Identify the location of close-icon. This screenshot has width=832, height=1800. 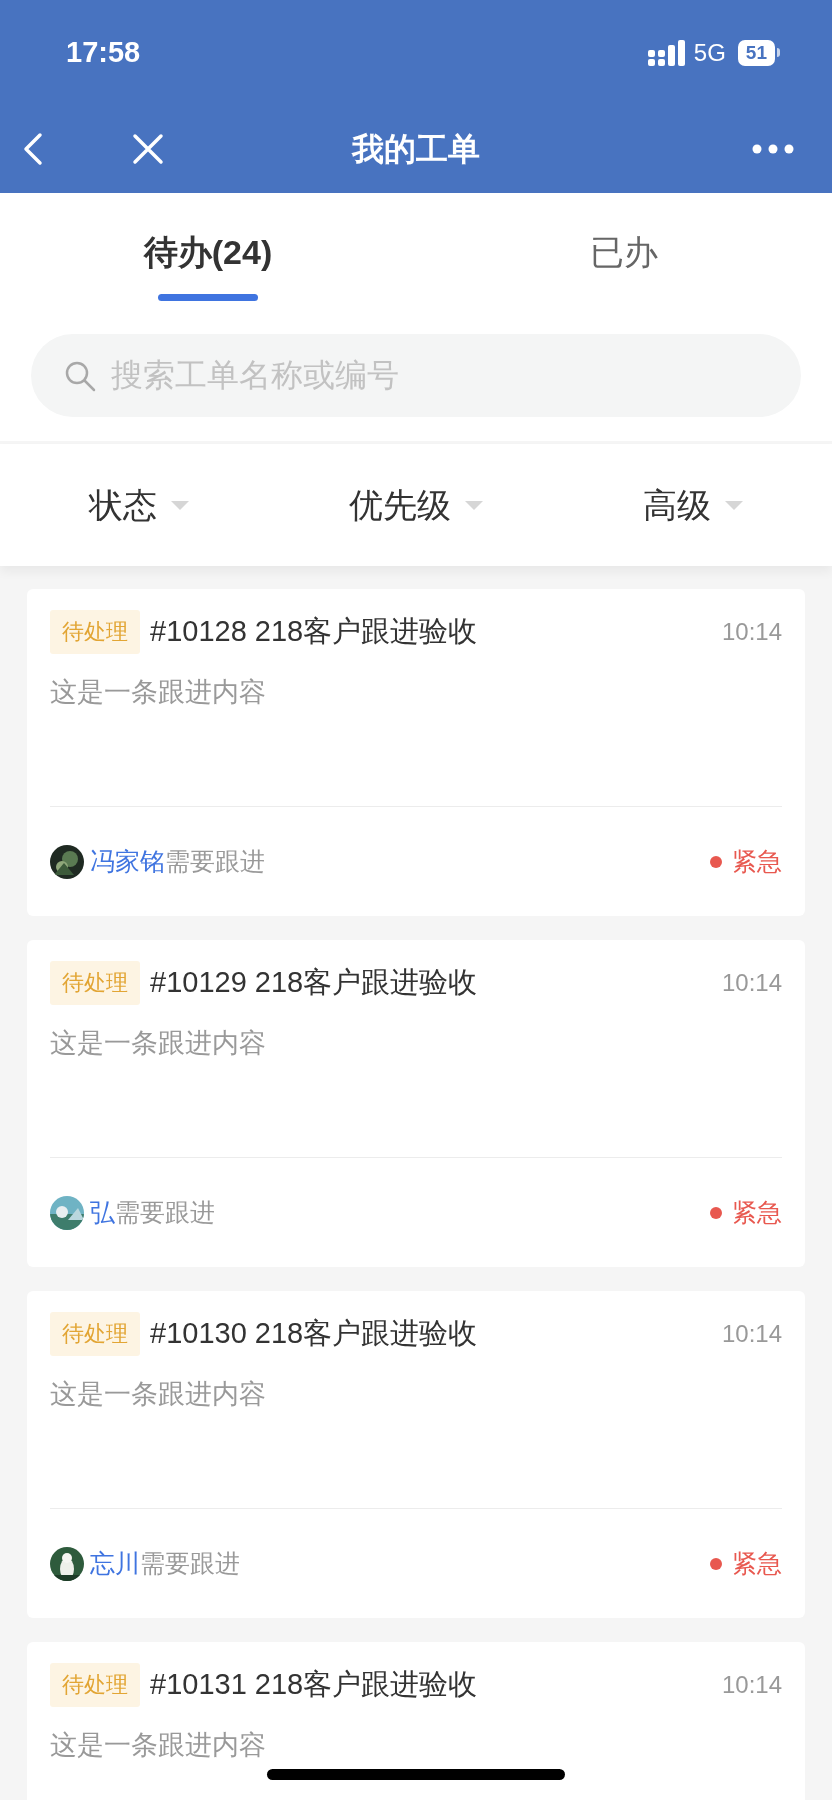
(148, 149).